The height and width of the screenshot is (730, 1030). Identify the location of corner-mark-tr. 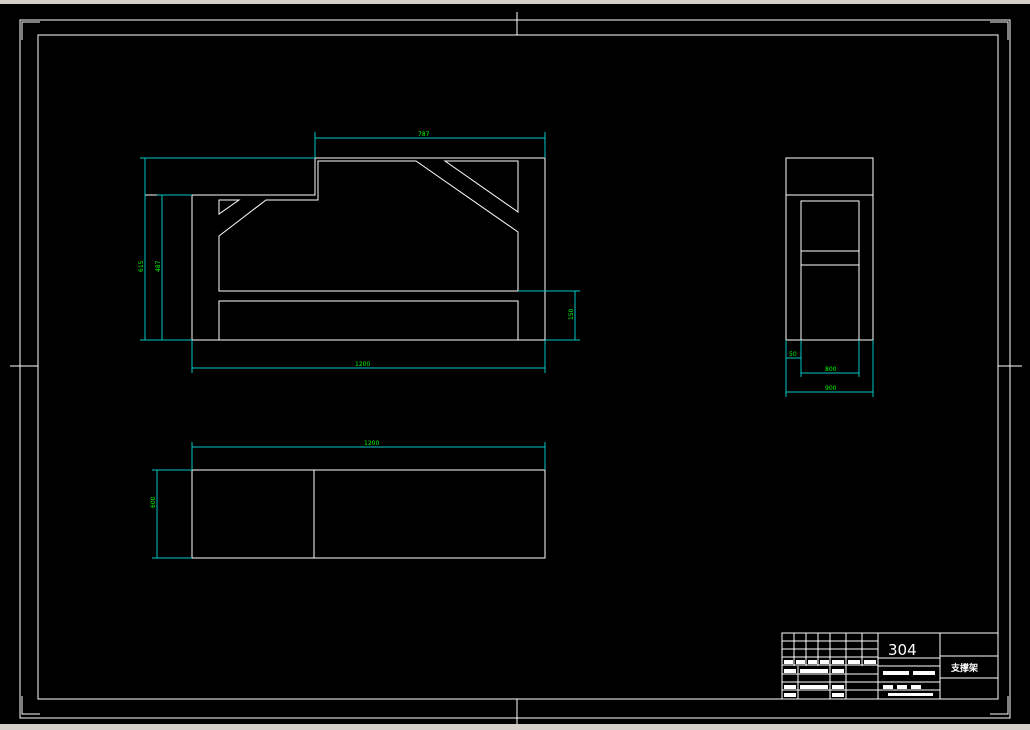
(999, 30).